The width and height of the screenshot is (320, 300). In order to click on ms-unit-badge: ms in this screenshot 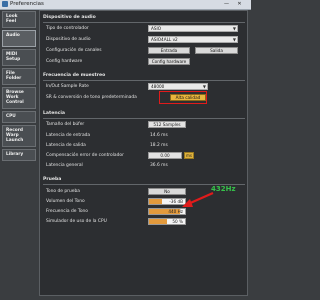, I will do `click(189, 155)`.